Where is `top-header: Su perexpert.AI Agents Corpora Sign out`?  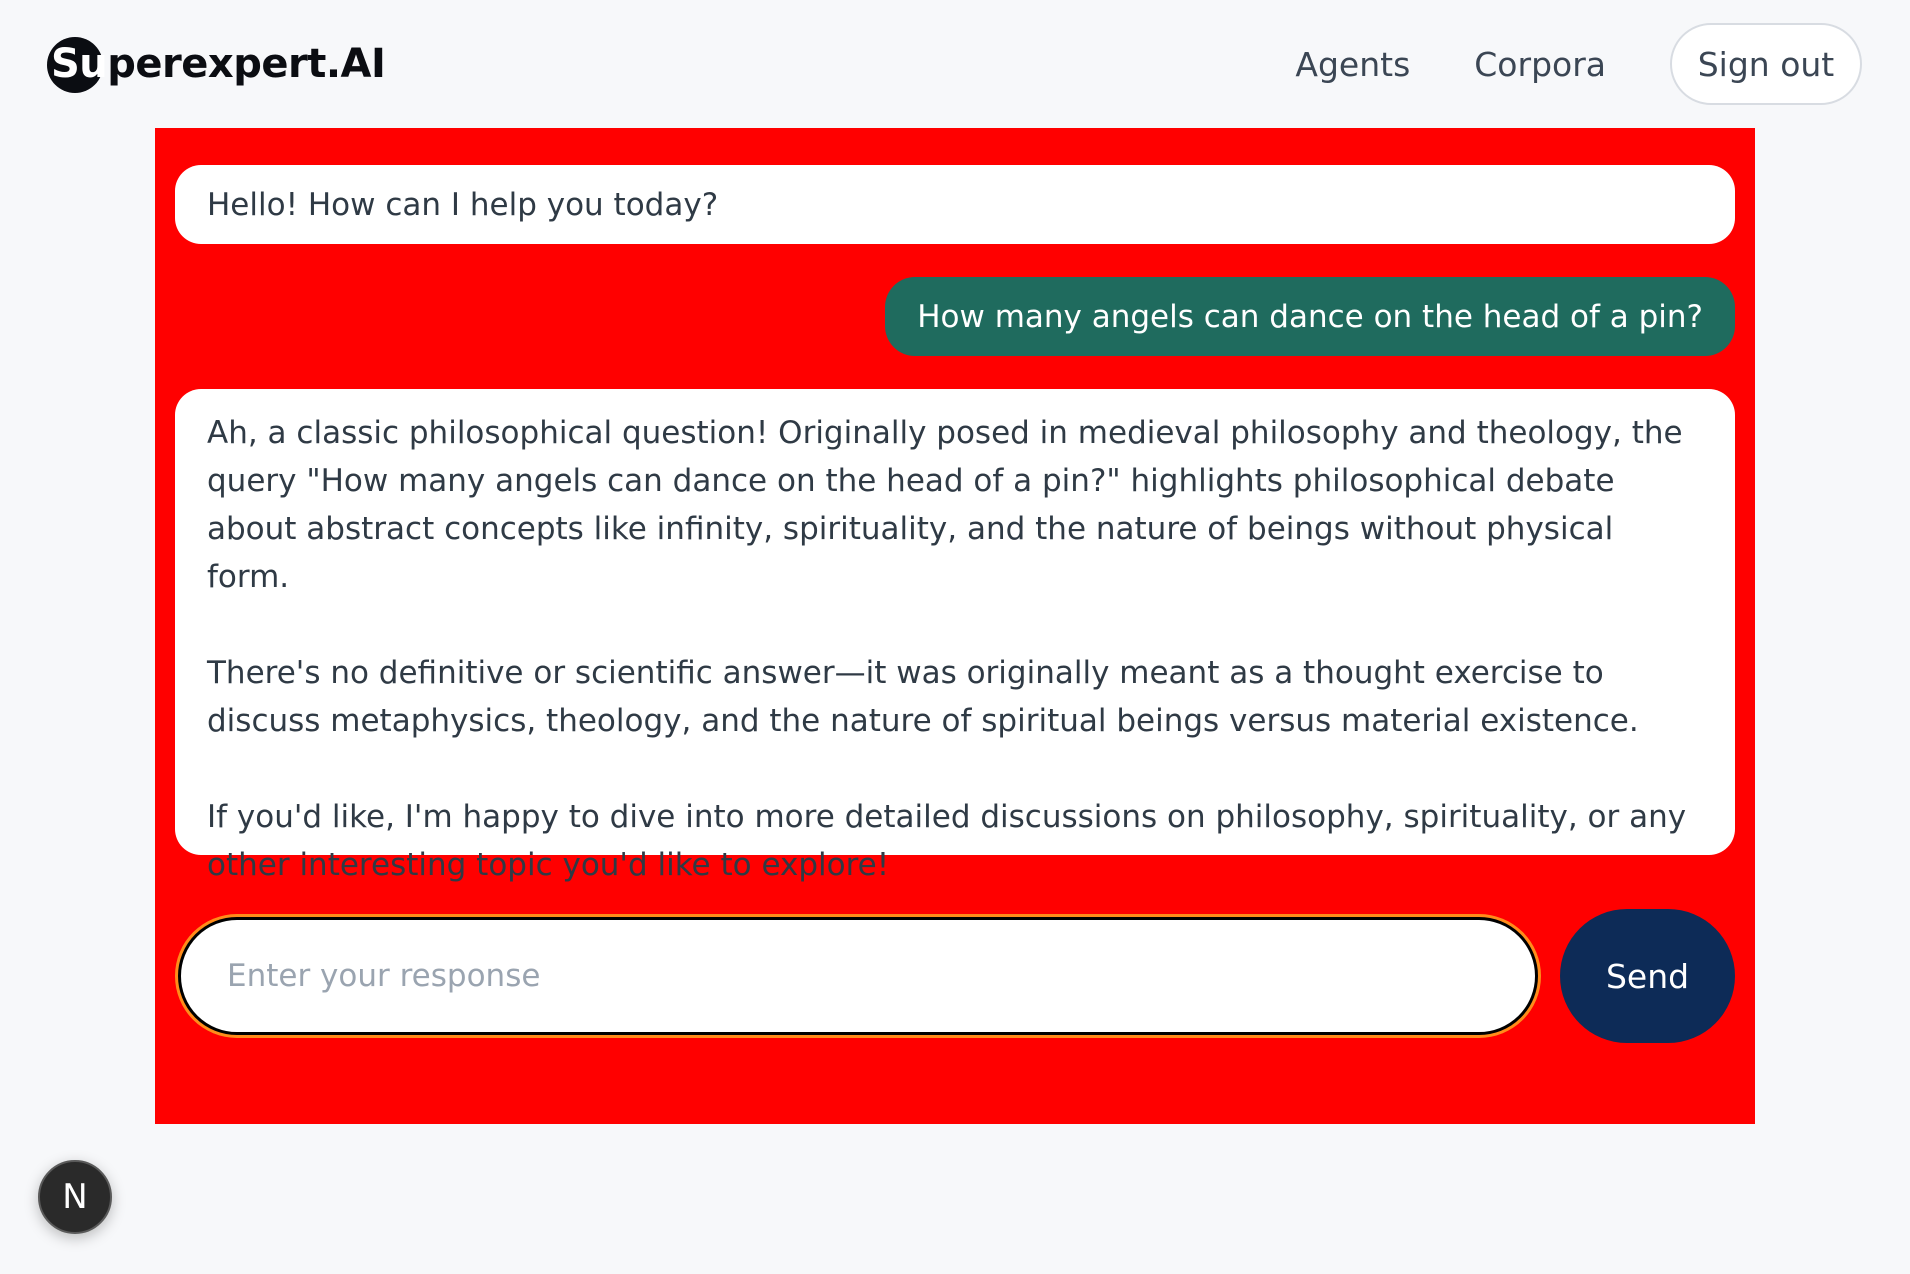 top-header: Su perexpert.AI Agents Corpora Sign out is located at coordinates (955, 64).